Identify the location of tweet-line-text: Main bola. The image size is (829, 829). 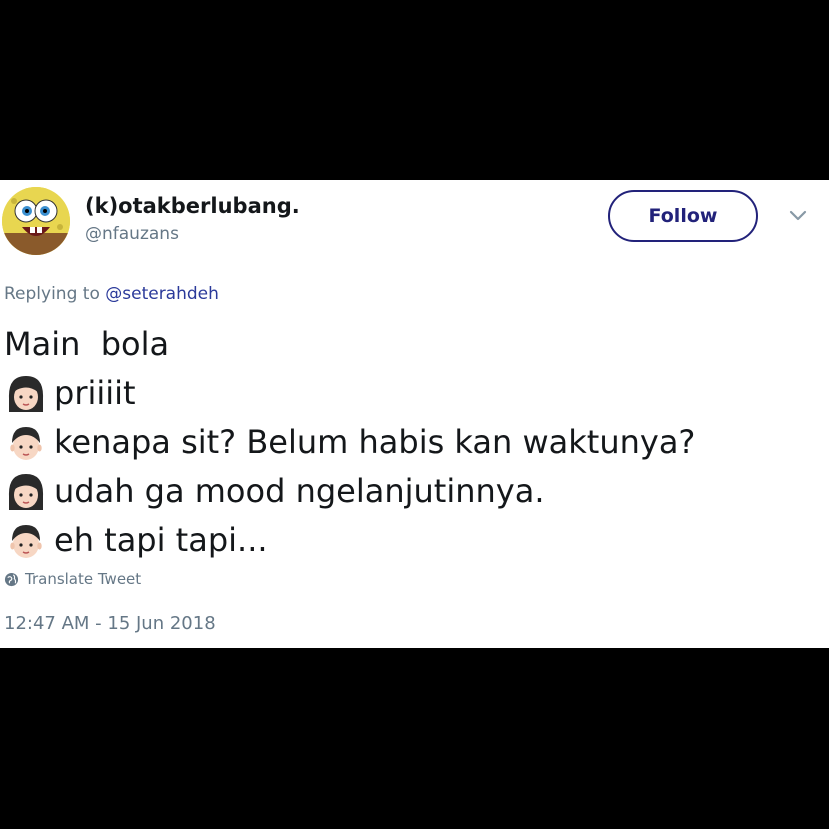
(87, 344).